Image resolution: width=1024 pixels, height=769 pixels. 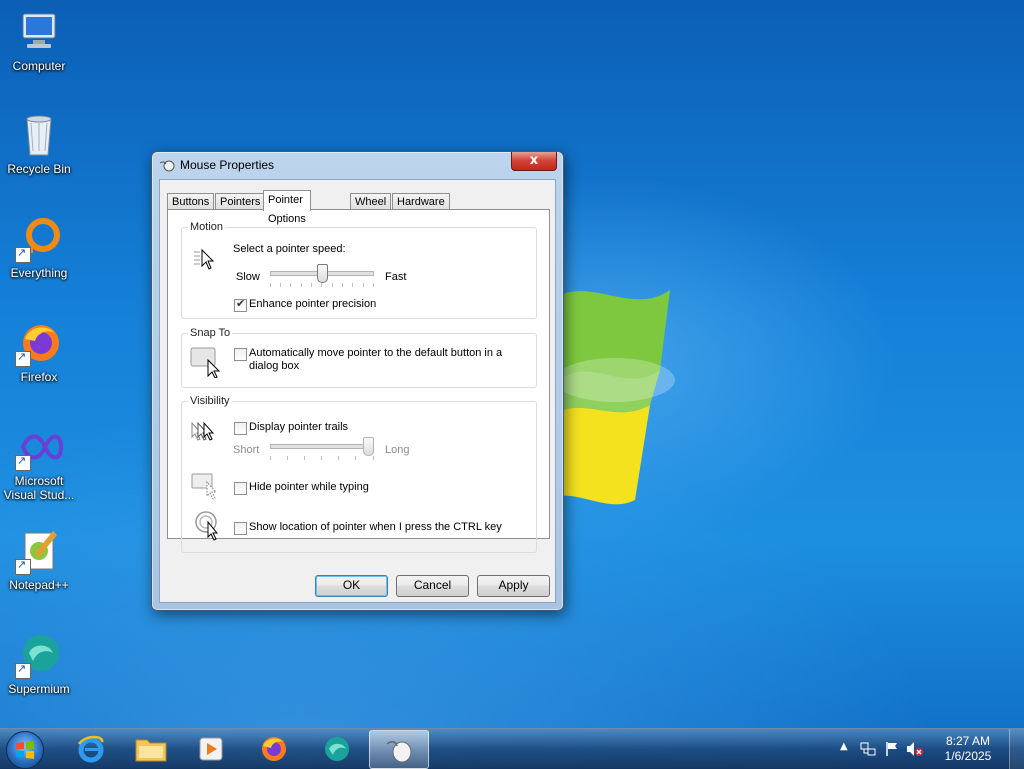 I want to click on desktop-icon-everything: Everything, so click(x=39, y=247).